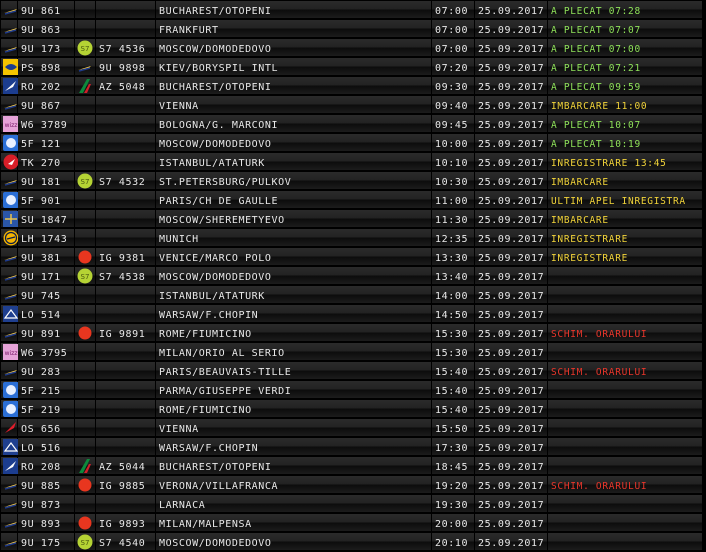 Image resolution: width=706 pixels, height=552 pixels. Describe the element at coordinates (122, 334) in the screenshot. I see `codeshare-number-text: IG 9891` at that location.